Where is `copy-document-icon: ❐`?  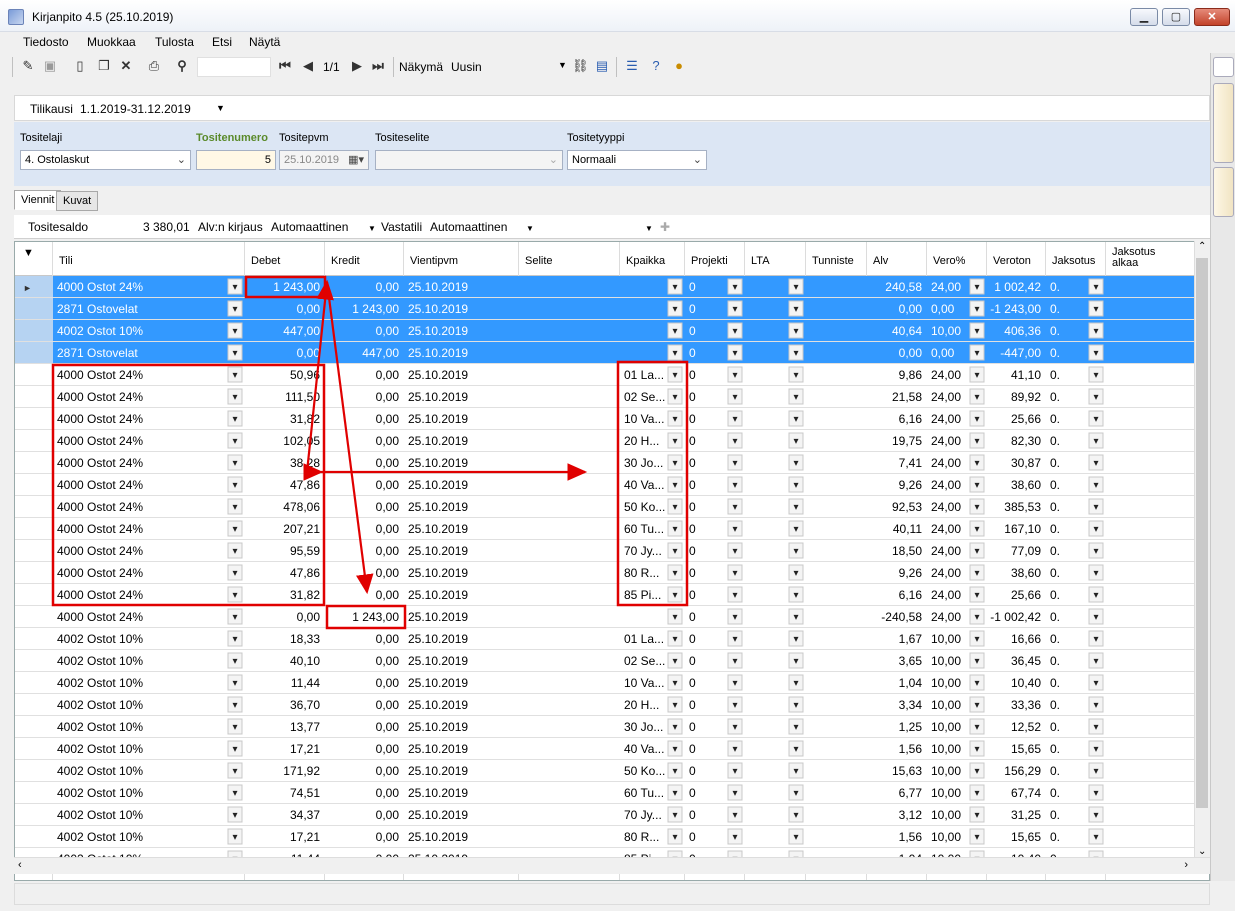 copy-document-icon: ❐ is located at coordinates (104, 66).